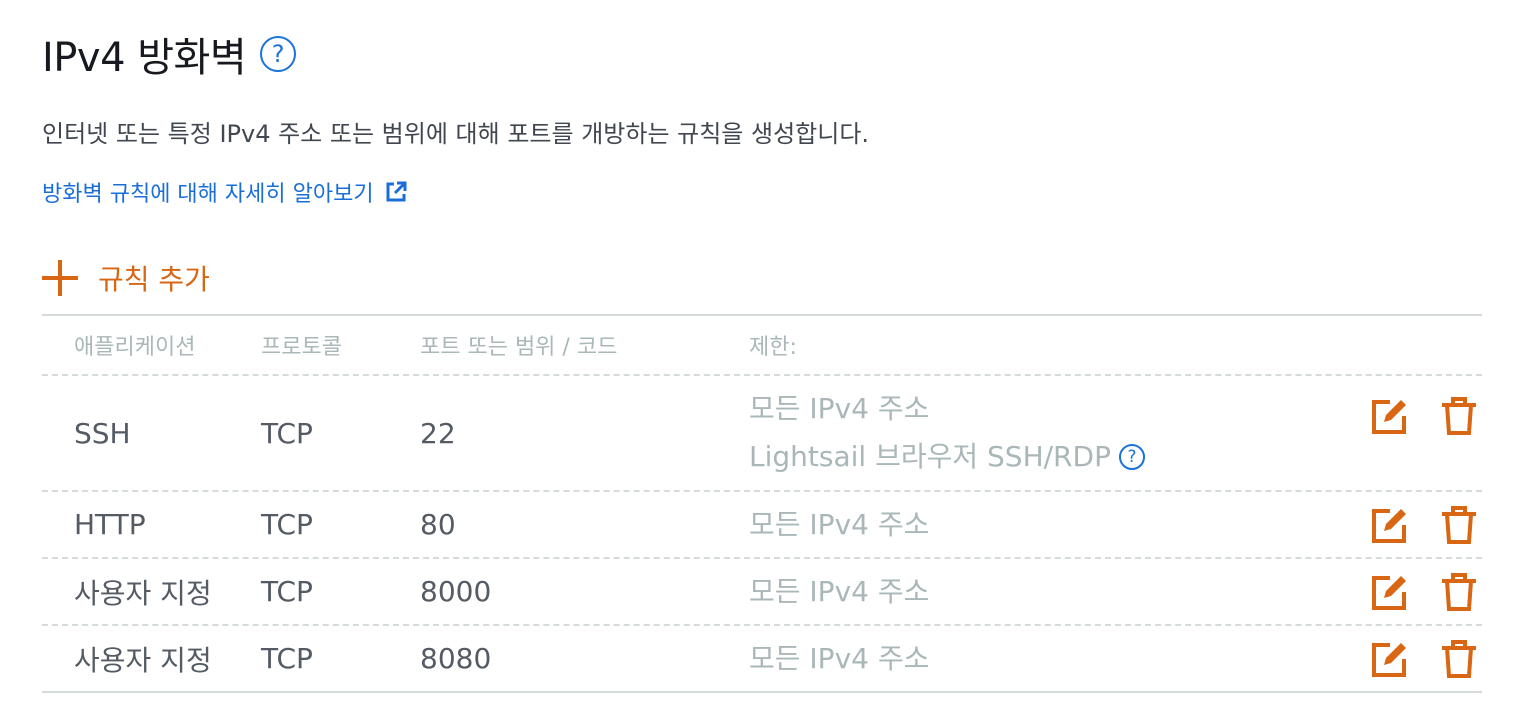  Describe the element at coordinates (208, 194) in the screenshot. I see `learn-more-label: 방화벽 규칙에 대해 자세히 알아보기` at that location.